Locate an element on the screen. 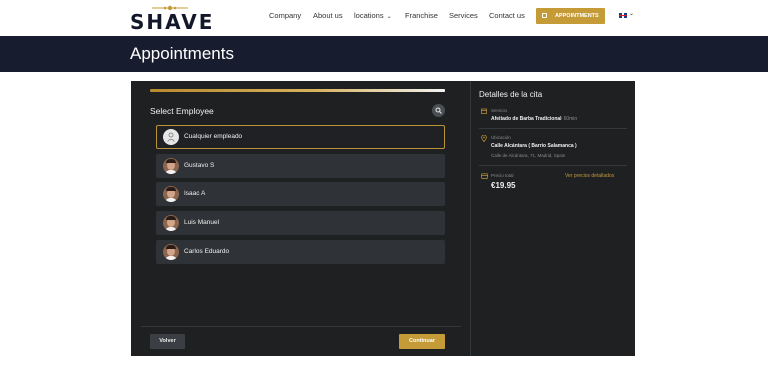  user-icon is located at coordinates (171, 137).